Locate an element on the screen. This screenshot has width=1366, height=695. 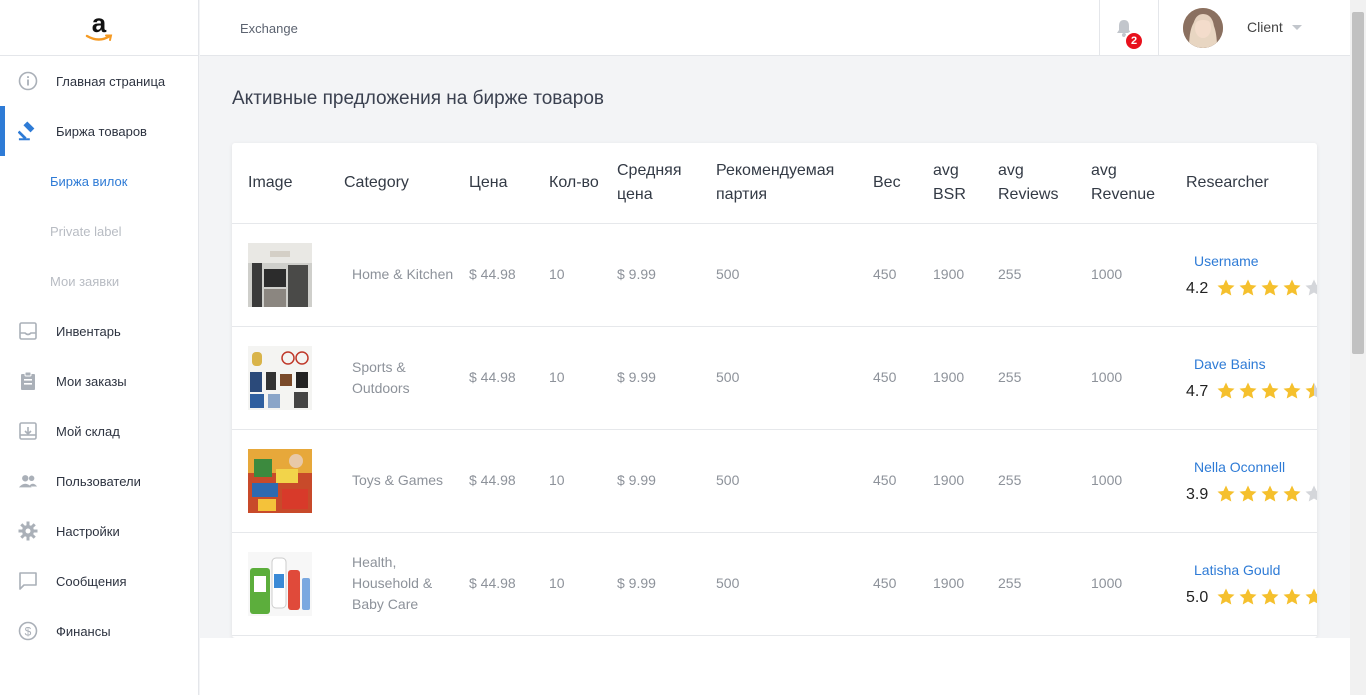
chevron-down-icon is located at coordinates (1297, 27).